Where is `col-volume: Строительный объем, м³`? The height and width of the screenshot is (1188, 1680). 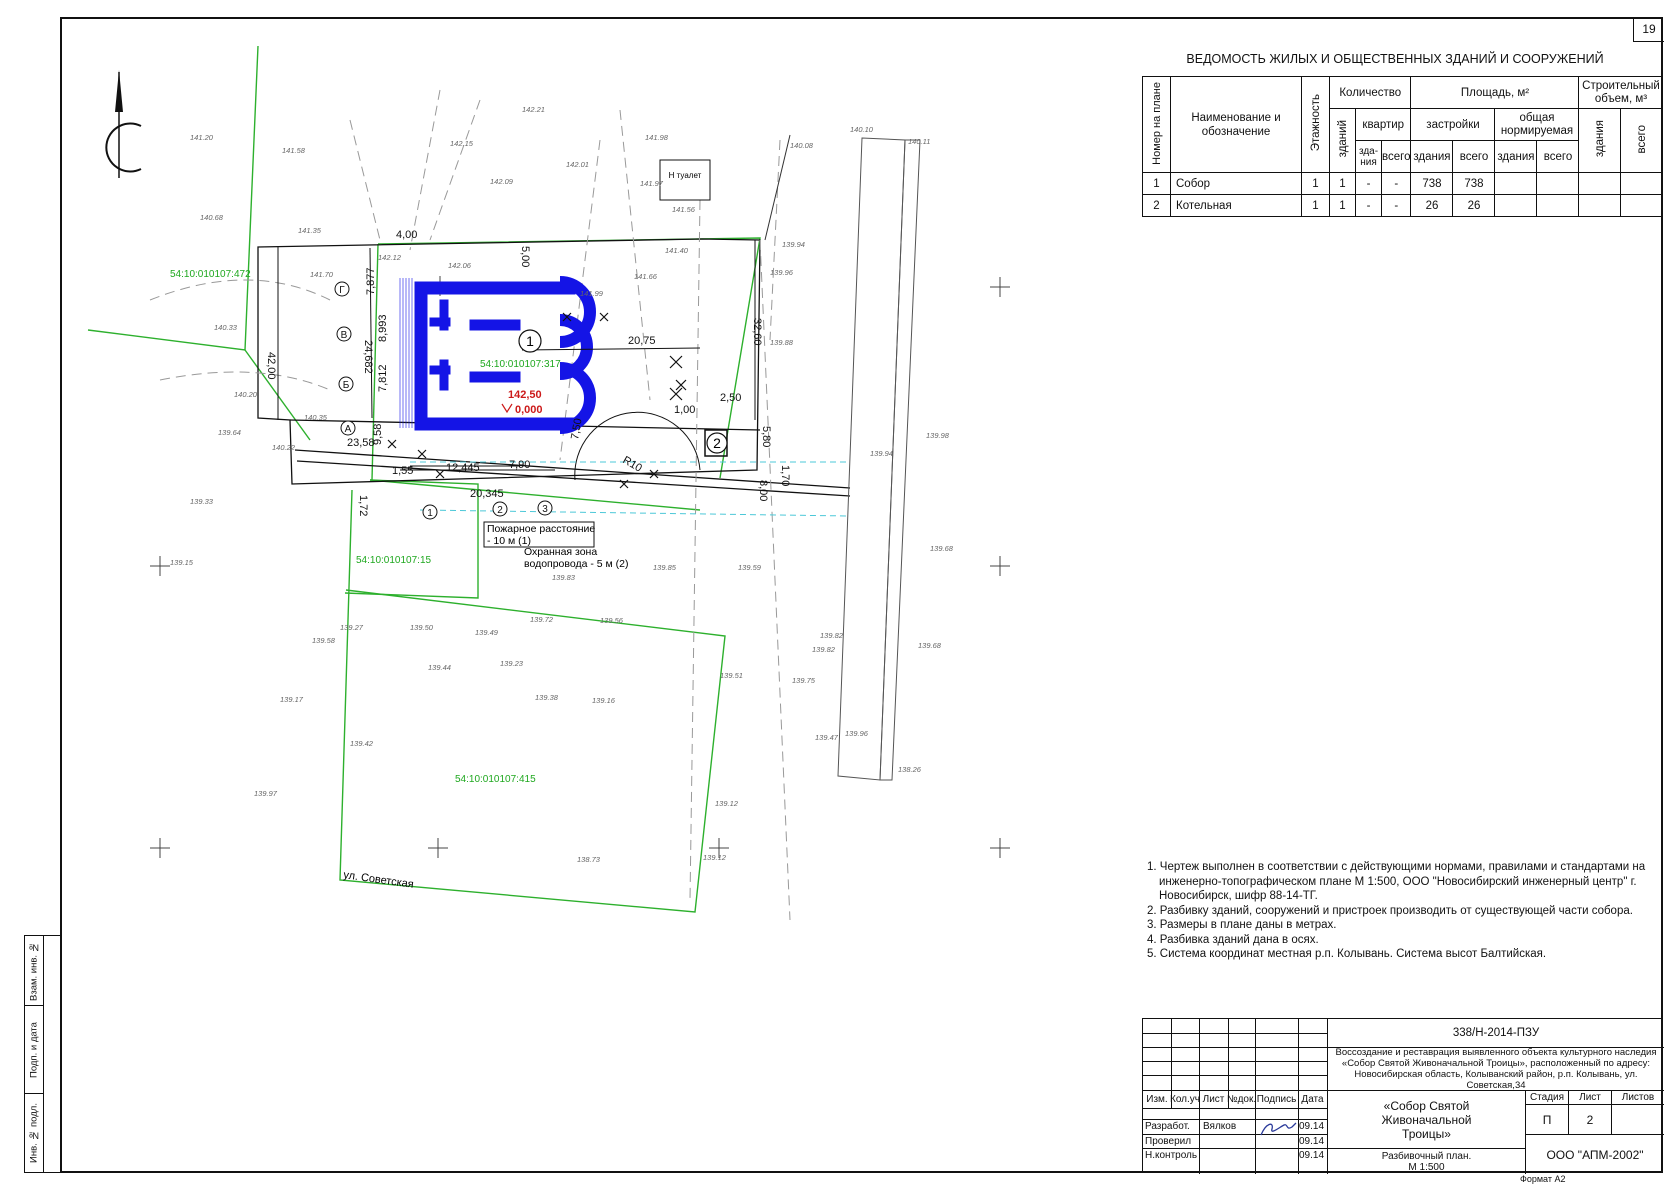 col-volume: Строительный объем, м³ is located at coordinates (1621, 92).